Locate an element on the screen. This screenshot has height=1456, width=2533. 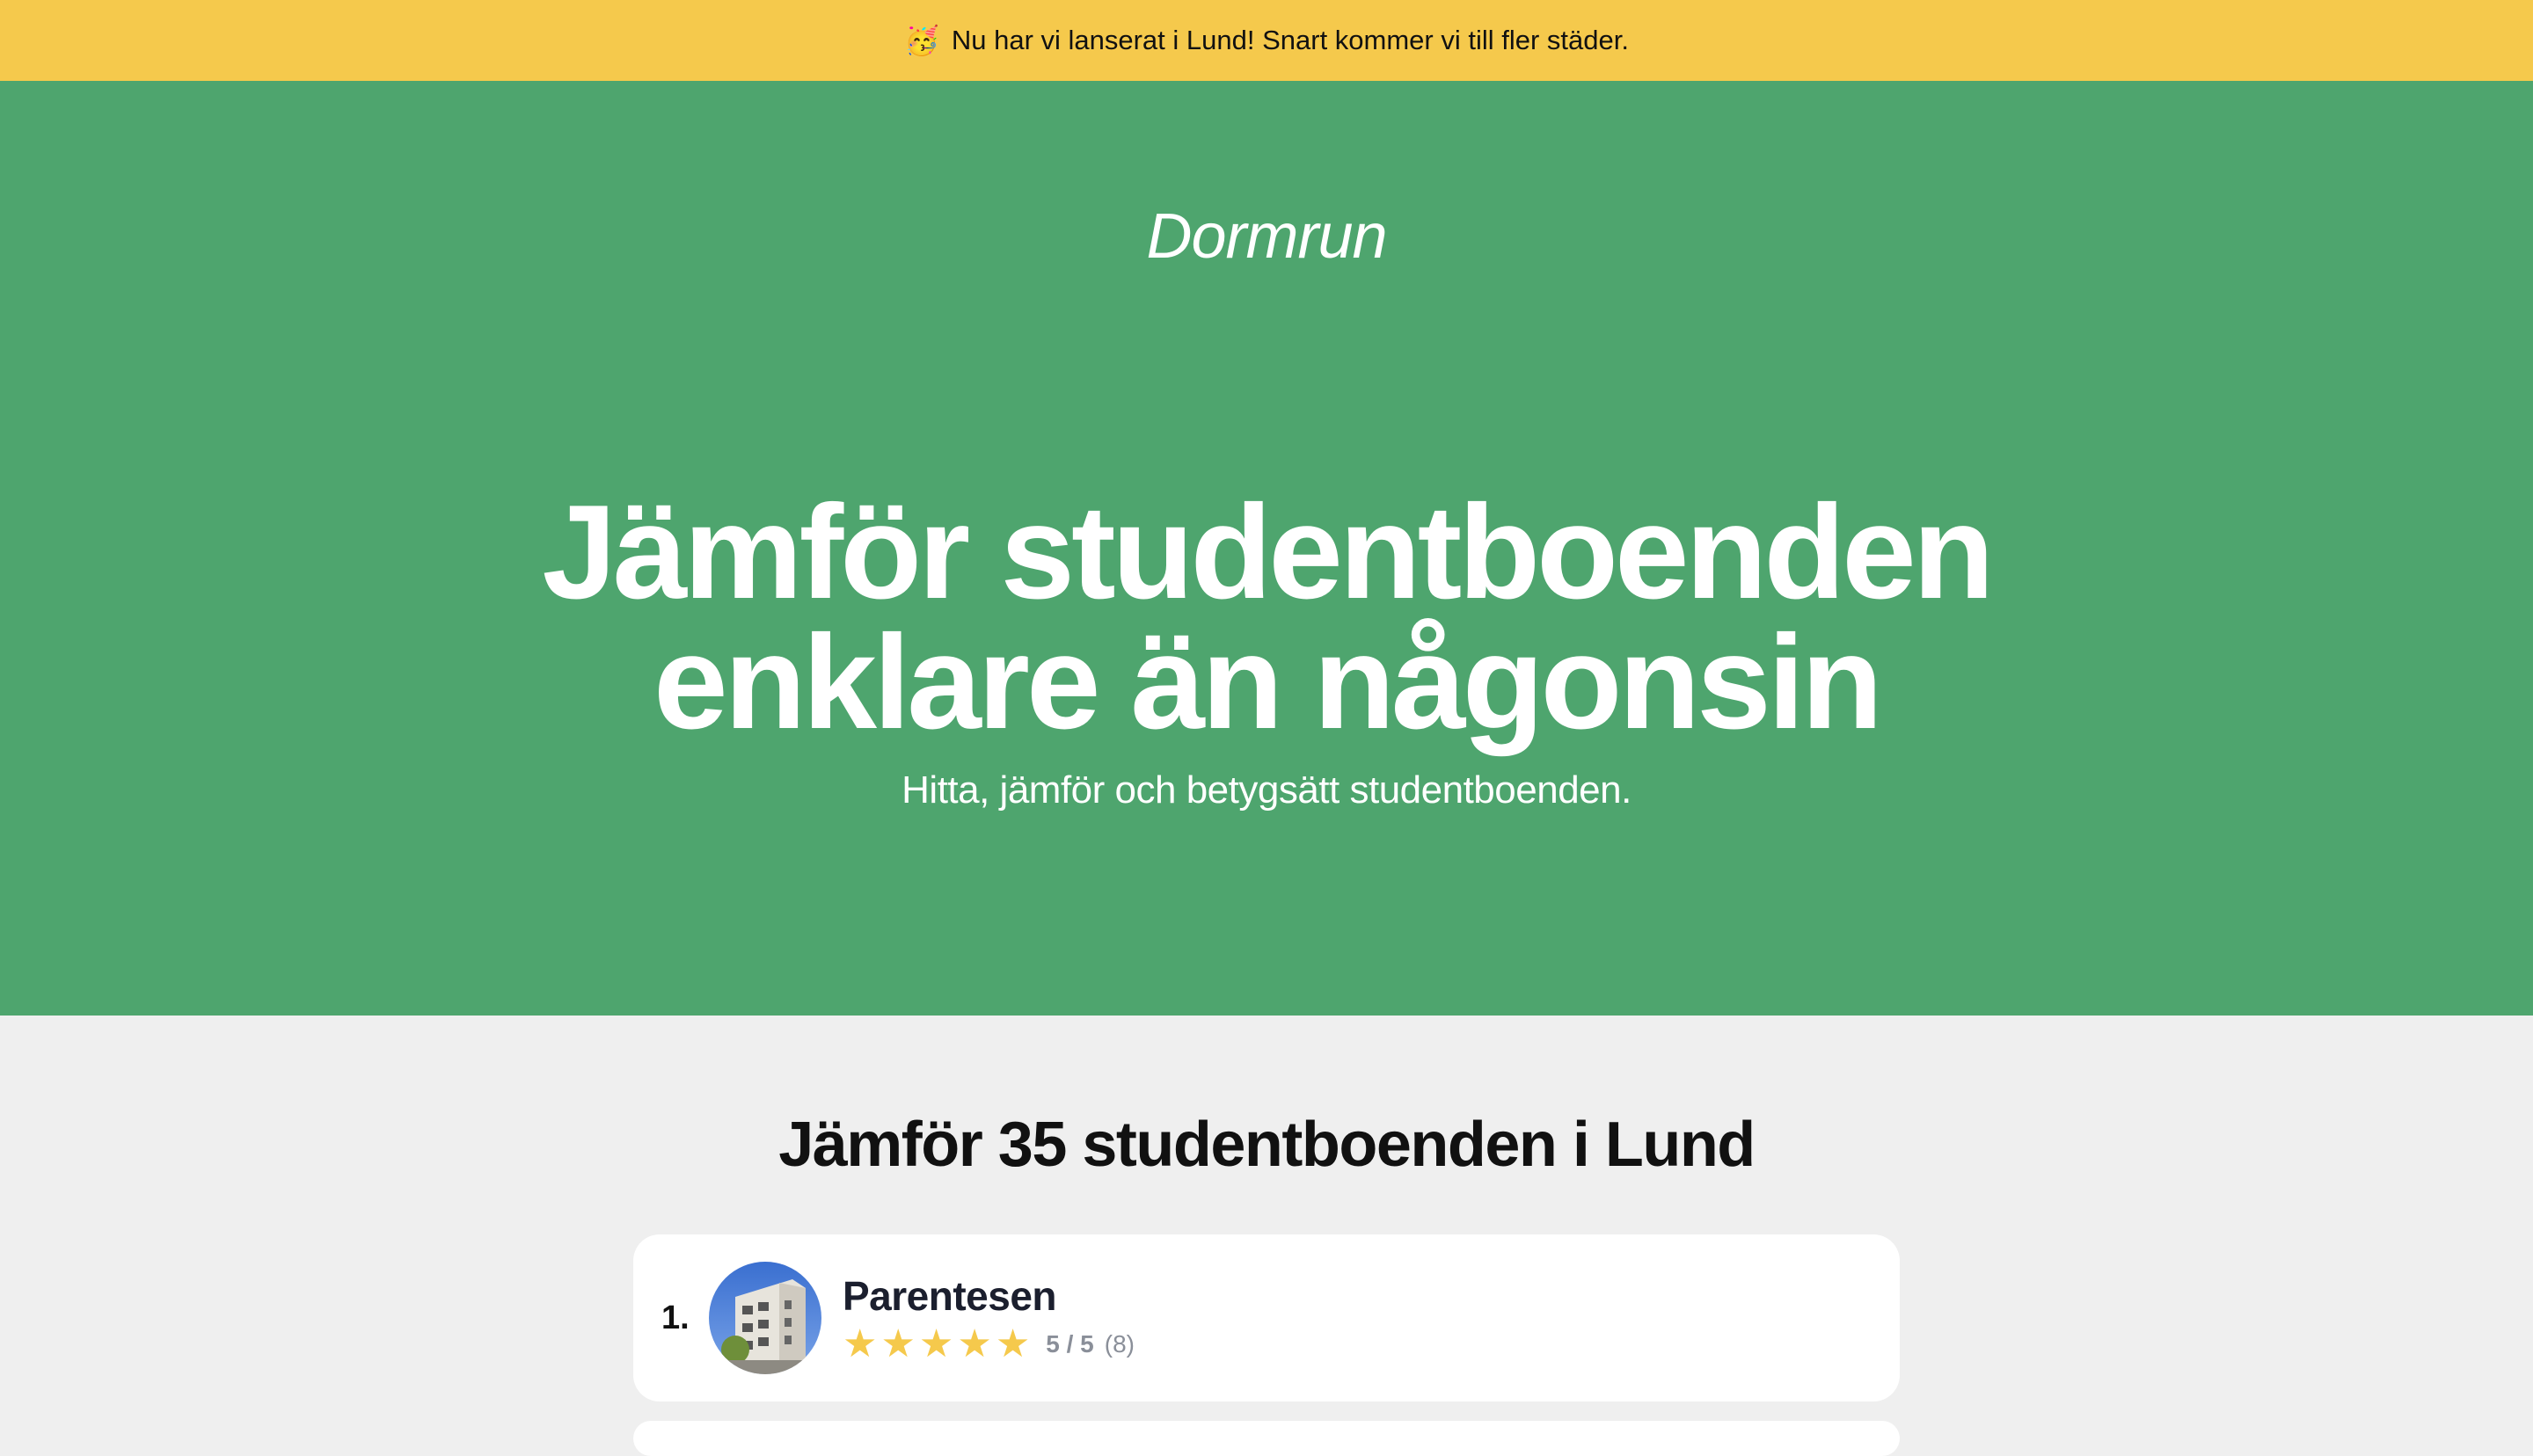
listing-rating: ★ ★ ★ ★ ★ 5 / 5 (8) is located at coordinates (989, 1344).